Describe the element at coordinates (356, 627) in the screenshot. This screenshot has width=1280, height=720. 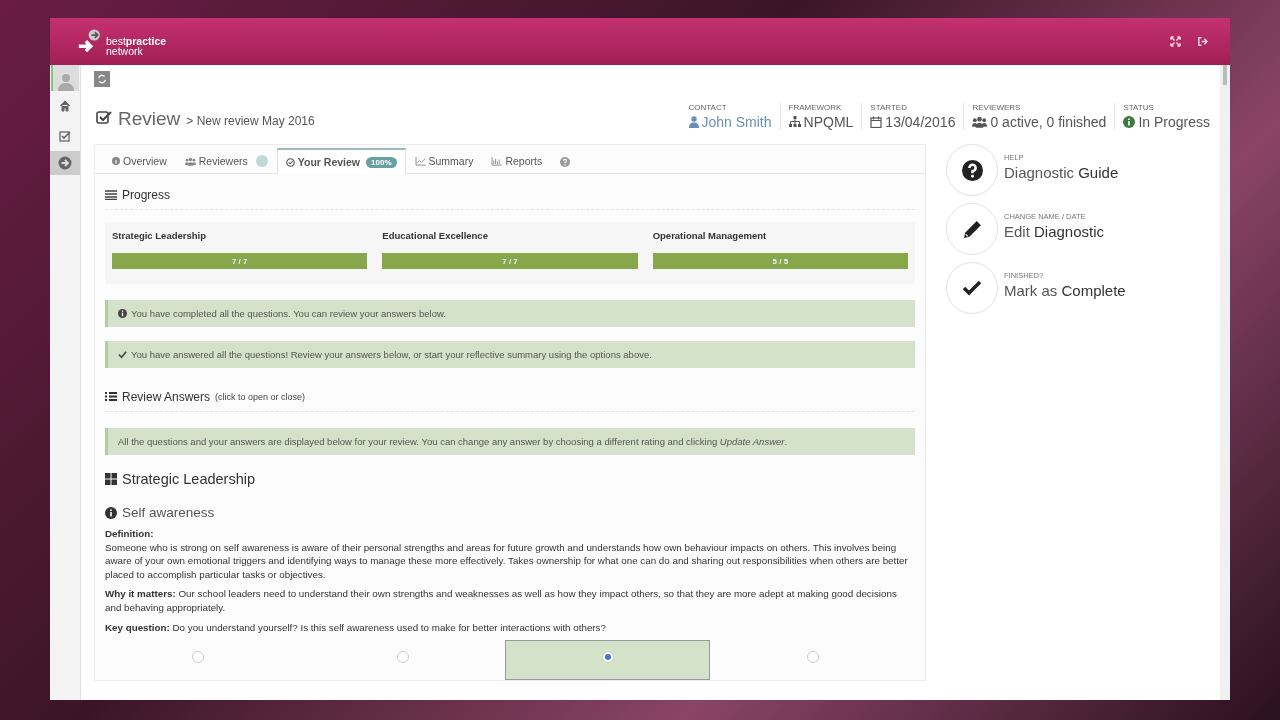
I see `key-question-text: Key question: Do you understand yourself? Is this self awareness used to make for better interactions with others?` at that location.